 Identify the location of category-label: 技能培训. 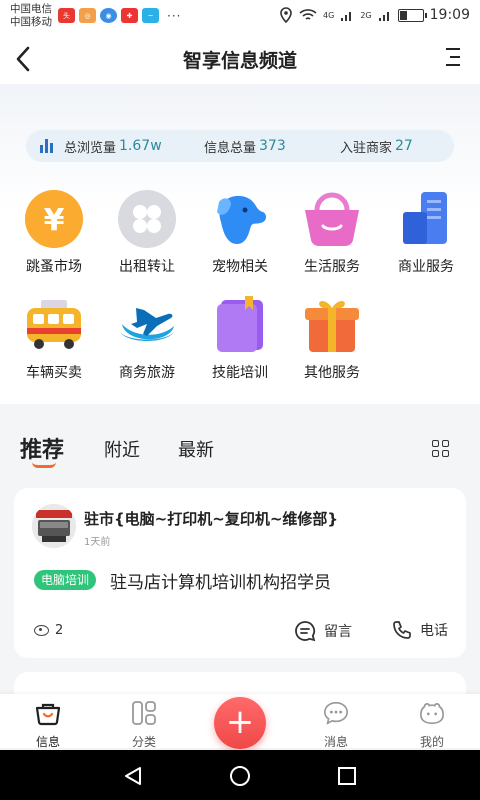
(240, 373).